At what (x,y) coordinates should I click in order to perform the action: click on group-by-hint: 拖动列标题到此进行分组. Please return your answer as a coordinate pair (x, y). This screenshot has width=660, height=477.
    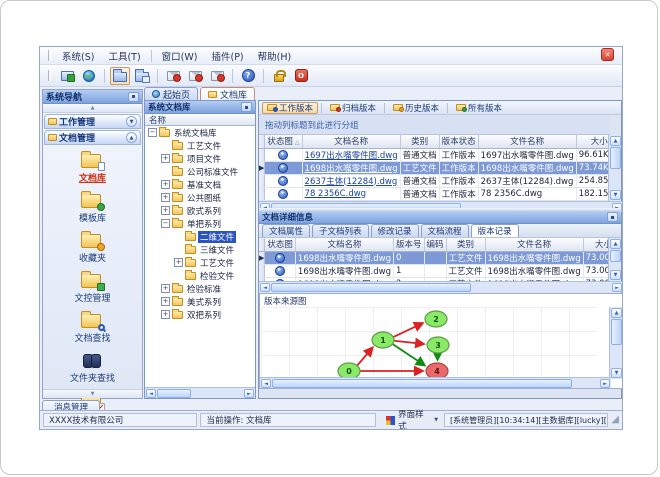
    Looking at the image, I should click on (434, 125).